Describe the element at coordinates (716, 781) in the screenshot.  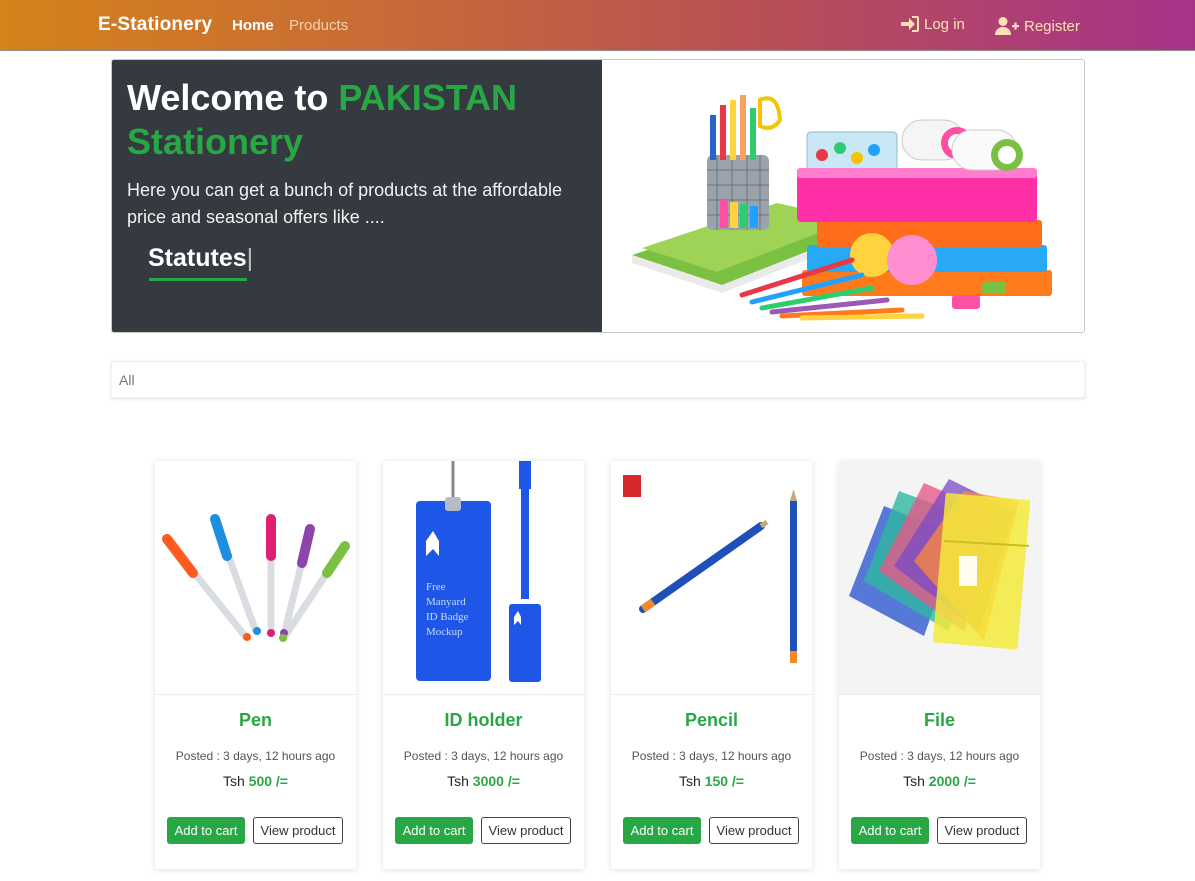
I see `price-amount: 150` at that location.